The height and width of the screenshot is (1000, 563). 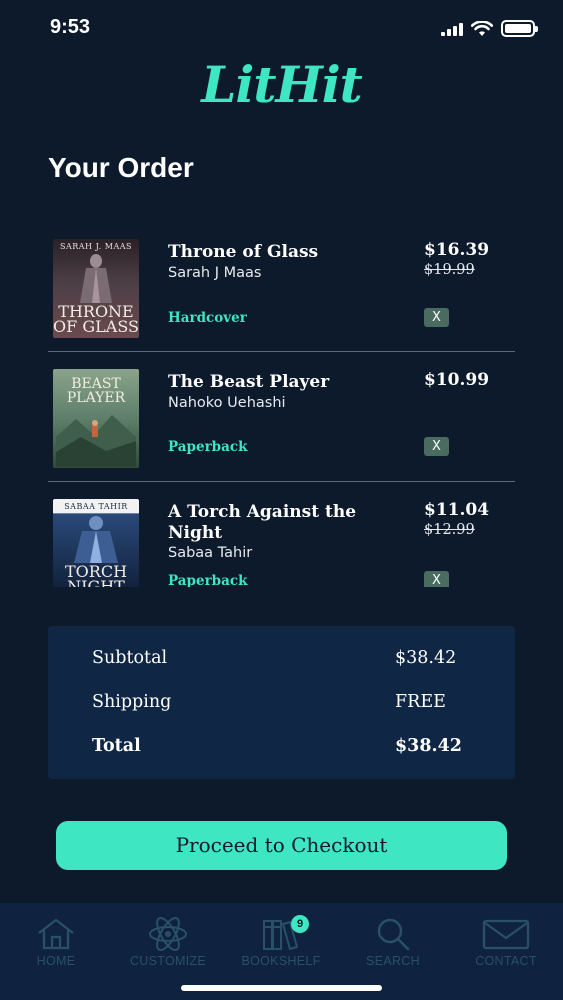 What do you see at coordinates (96, 441) in the screenshot?
I see `cover-landscape-illustration` at bounding box center [96, 441].